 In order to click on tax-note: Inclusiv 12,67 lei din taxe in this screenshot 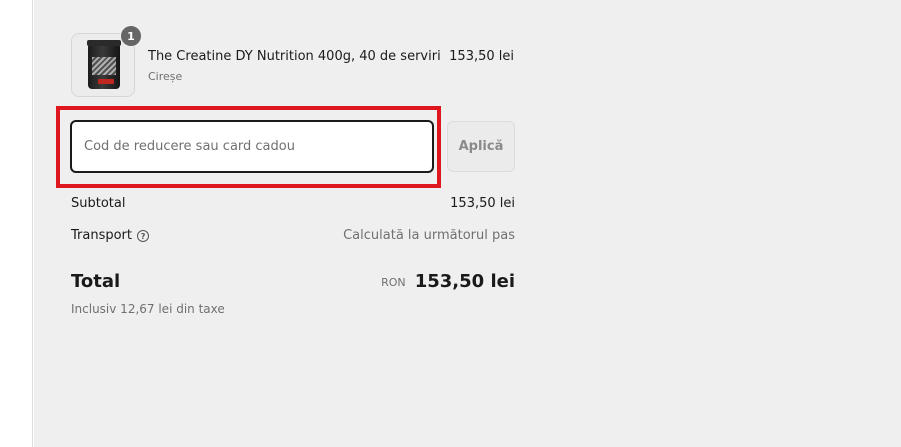, I will do `click(148, 309)`.